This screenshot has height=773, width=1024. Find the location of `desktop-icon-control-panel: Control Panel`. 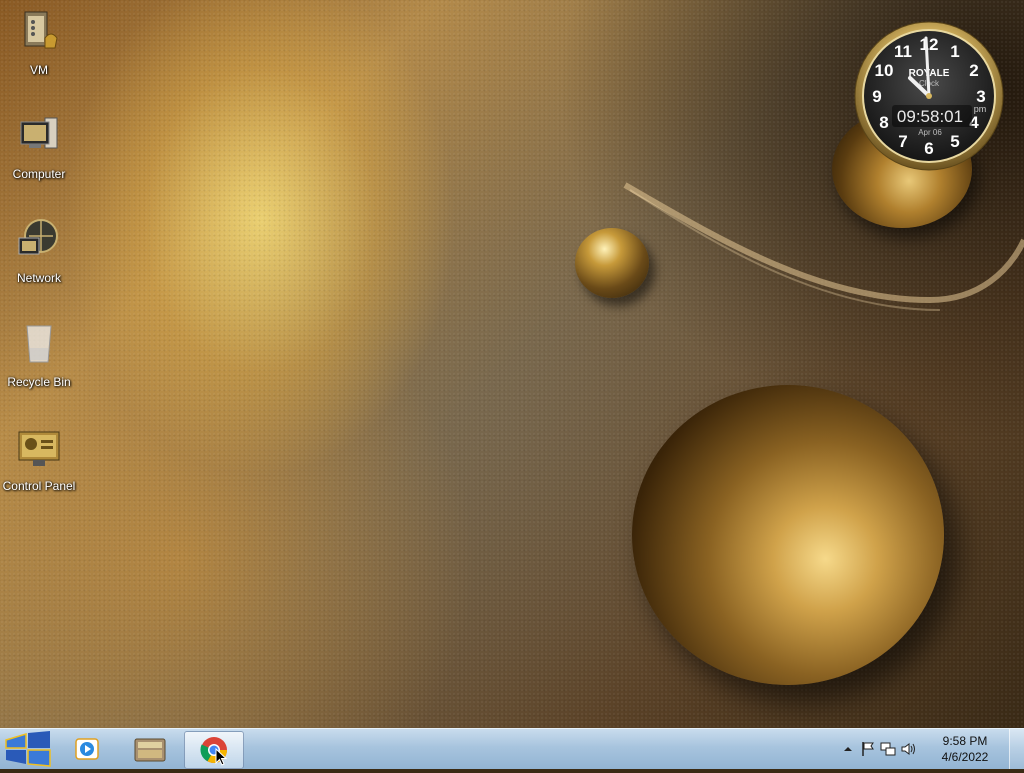

desktop-icon-control-panel: Control Panel is located at coordinates (39, 458).